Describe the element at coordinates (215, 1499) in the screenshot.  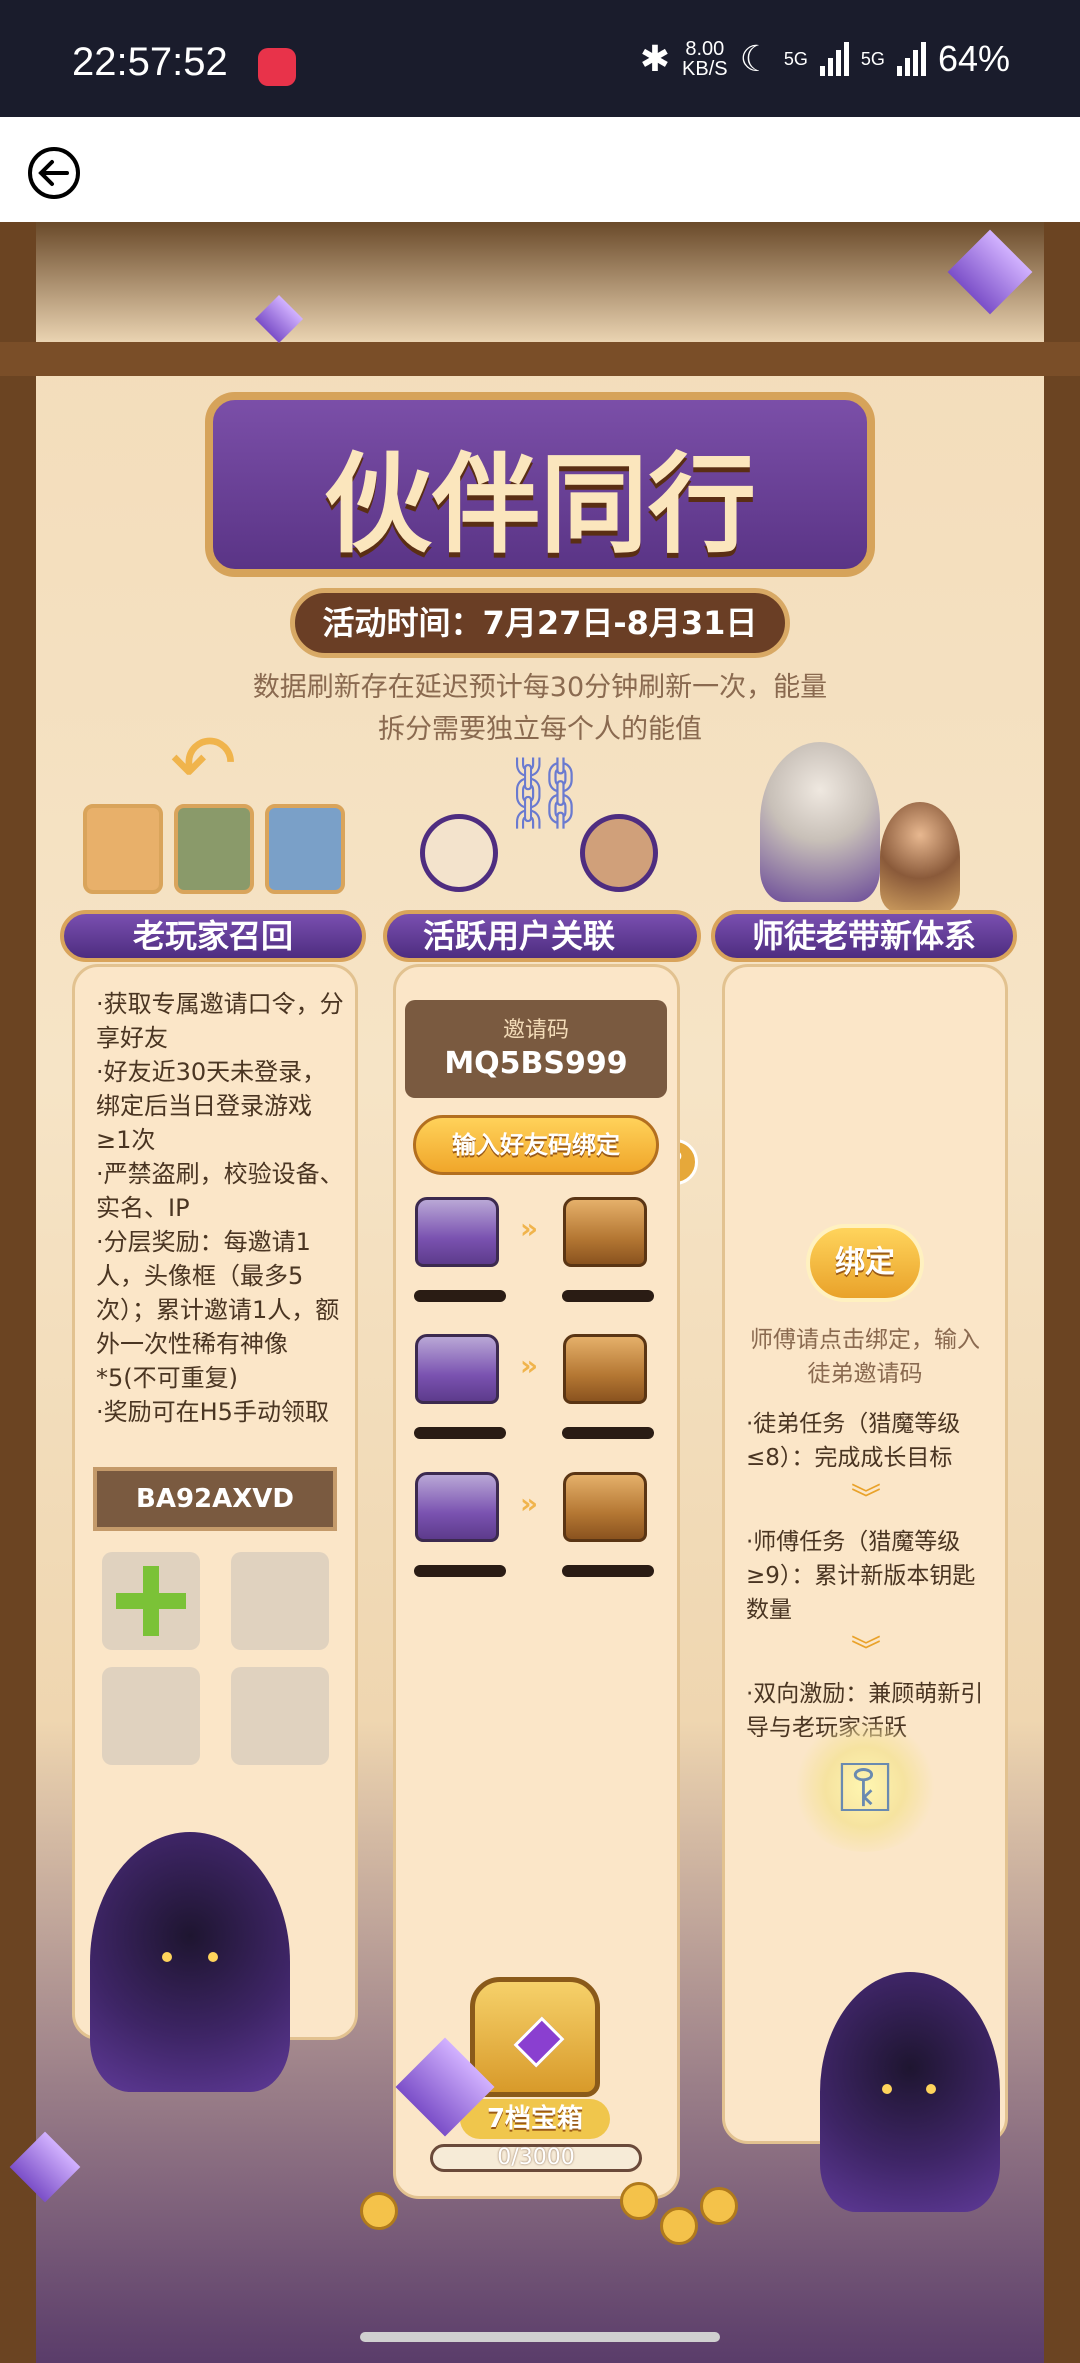
I see `personal-code: BA92AXVD` at that location.